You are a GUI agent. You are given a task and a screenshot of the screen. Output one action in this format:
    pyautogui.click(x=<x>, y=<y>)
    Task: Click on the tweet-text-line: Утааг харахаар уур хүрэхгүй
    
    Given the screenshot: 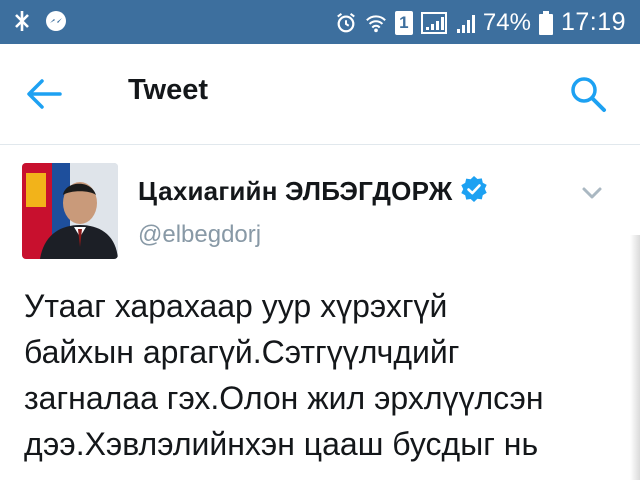 What is the action you would take?
    pyautogui.click(x=236, y=306)
    